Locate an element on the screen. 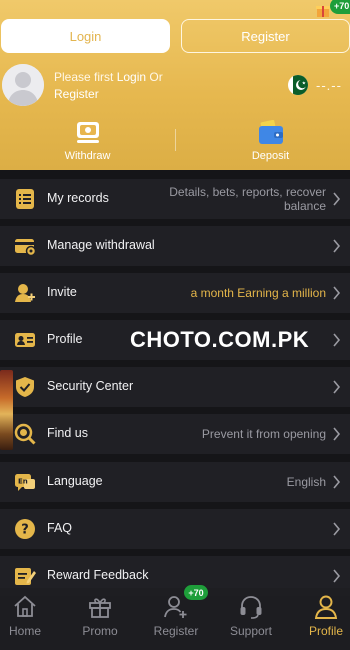 This screenshot has height=650, width=350. deposit-label: Deposit is located at coordinates (270, 156).